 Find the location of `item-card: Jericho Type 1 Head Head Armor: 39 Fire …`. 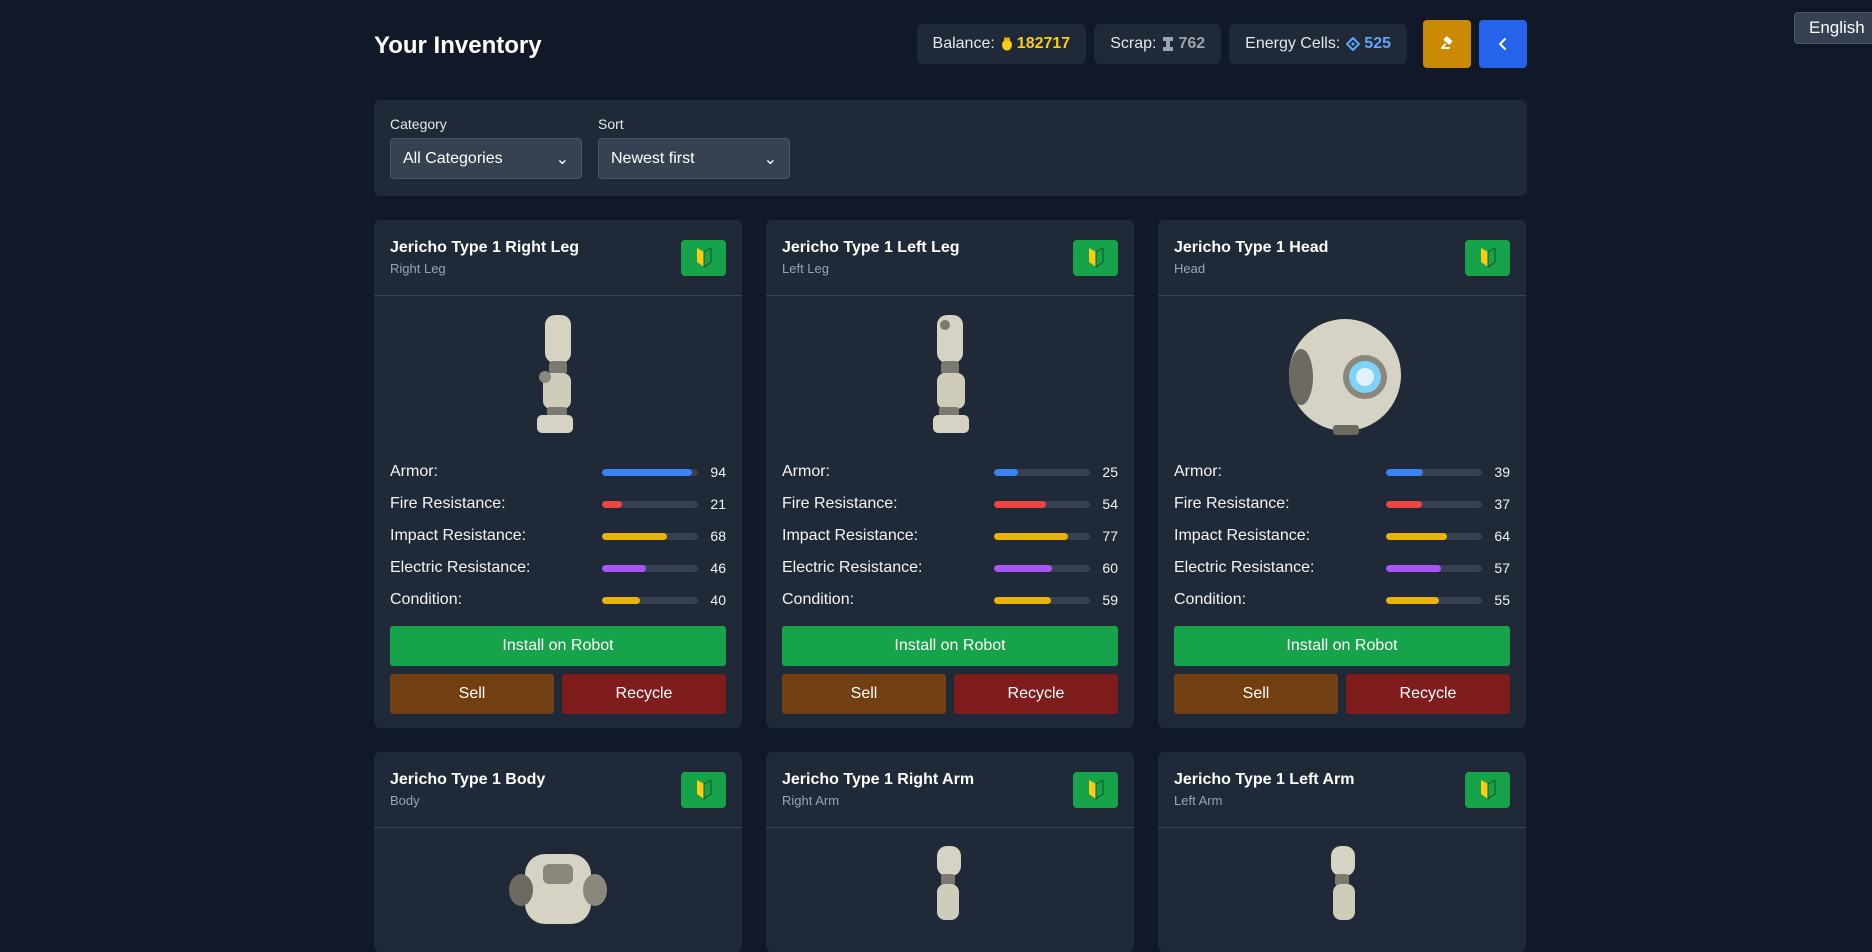

item-card: Jericho Type 1 Head Head Armor: 39 Fire … is located at coordinates (1342, 474).